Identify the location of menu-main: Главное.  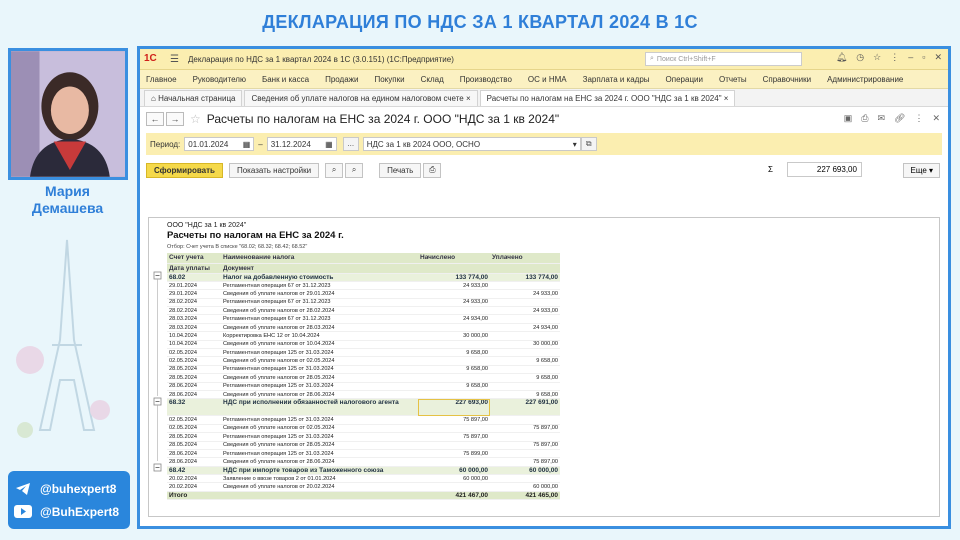
(161, 79).